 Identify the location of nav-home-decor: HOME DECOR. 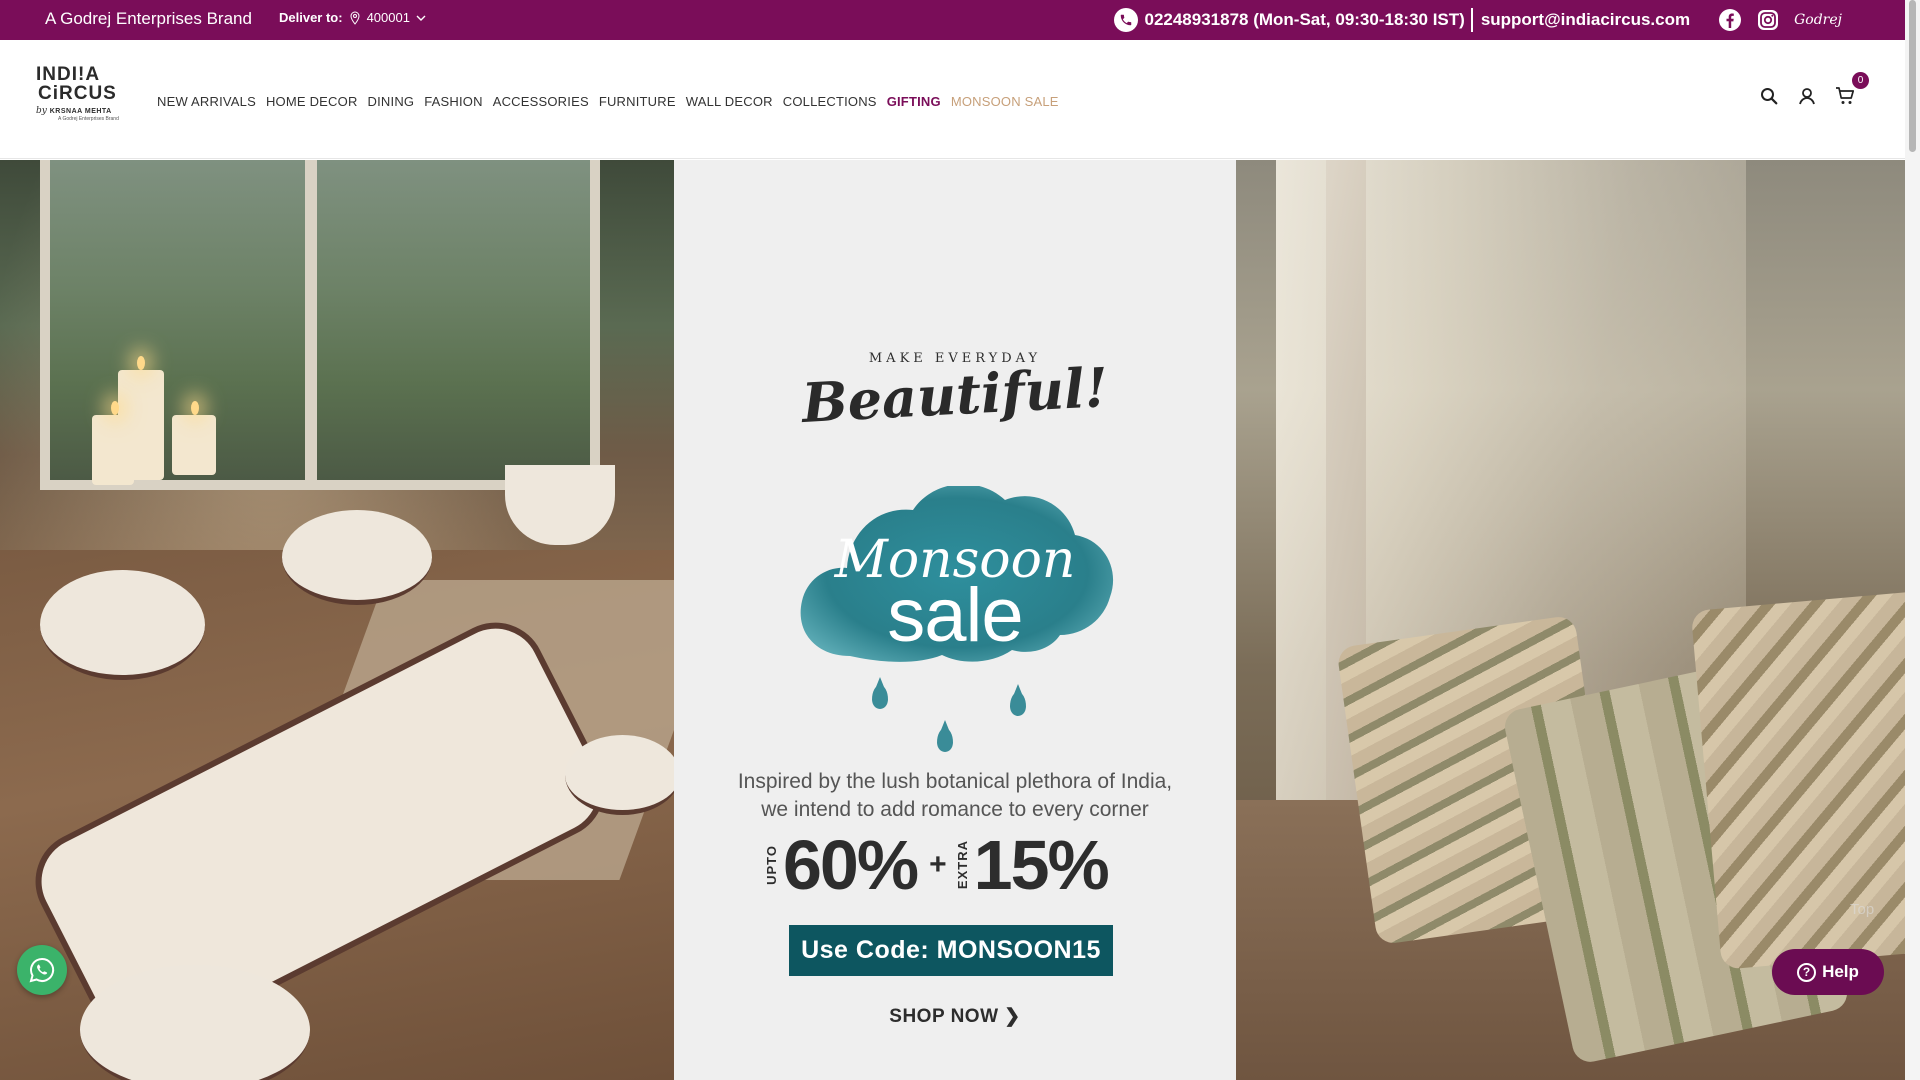
(312, 101).